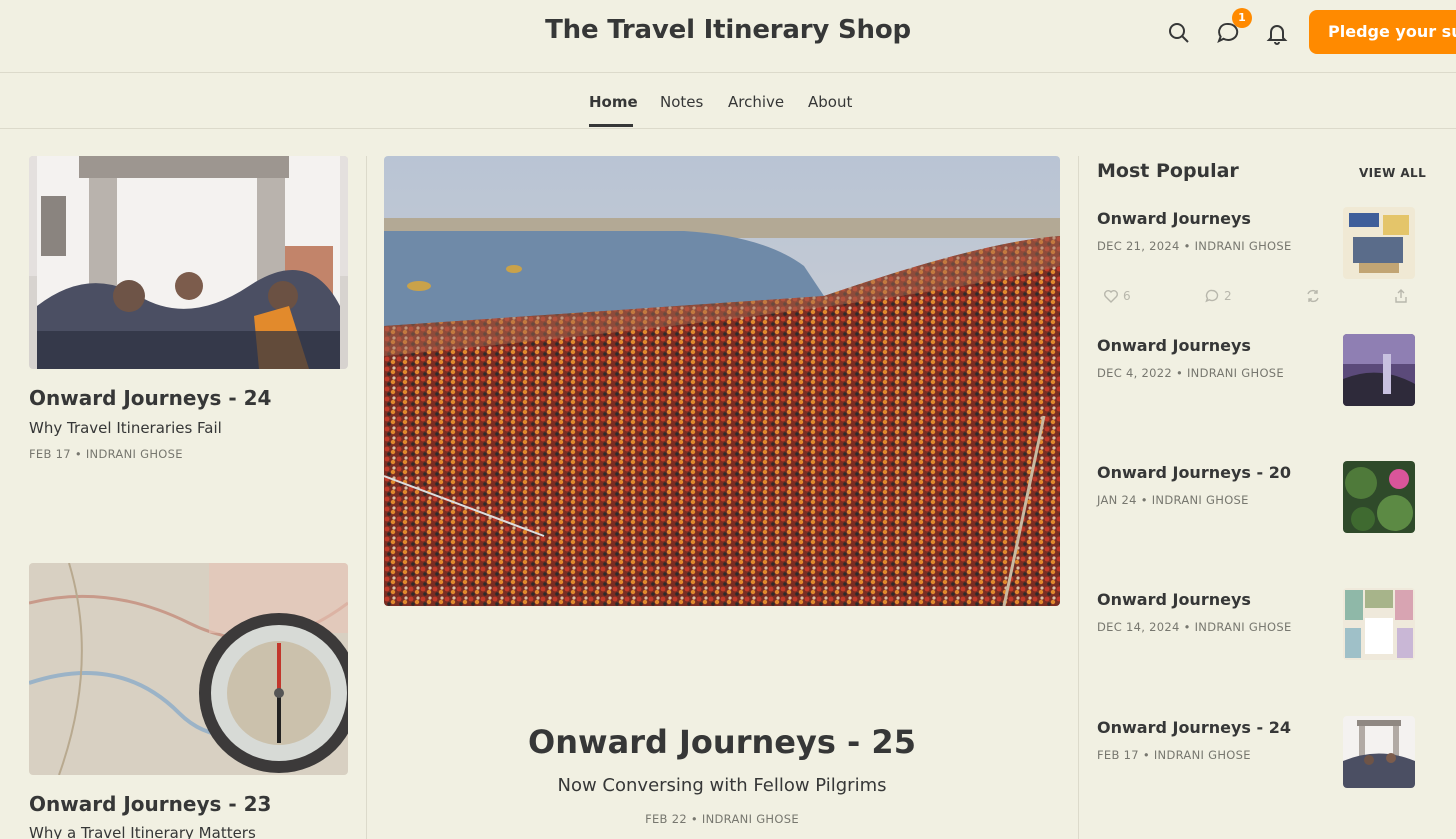 Image resolution: width=1456 pixels, height=839 pixels. I want to click on like-action: 6, so click(1117, 296).